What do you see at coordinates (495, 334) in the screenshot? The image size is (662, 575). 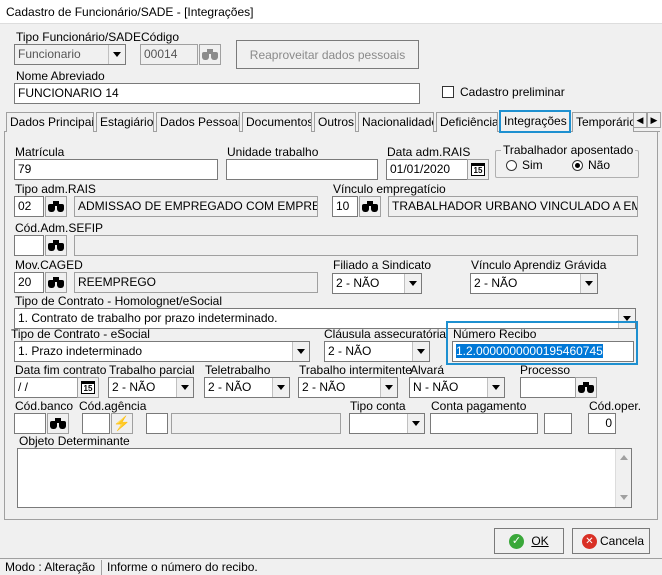 I see `recibo-label: Número Recibo` at bounding box center [495, 334].